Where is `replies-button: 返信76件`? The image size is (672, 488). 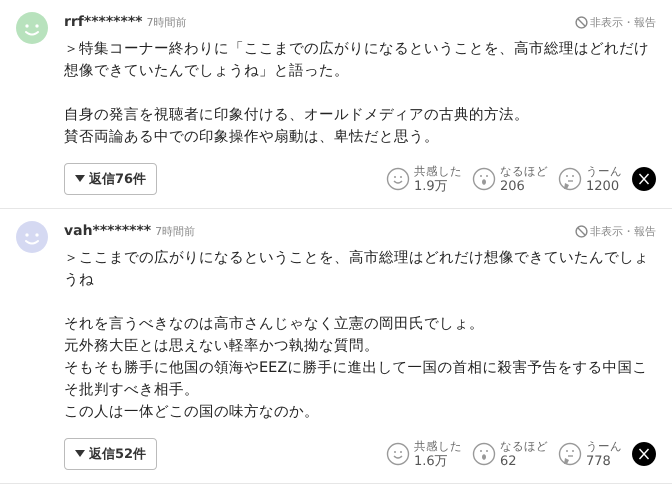 replies-button: 返信76件 is located at coordinates (111, 179).